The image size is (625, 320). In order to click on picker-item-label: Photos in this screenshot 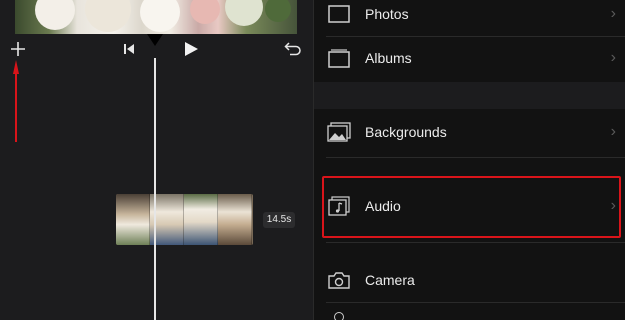, I will do `click(387, 14)`.